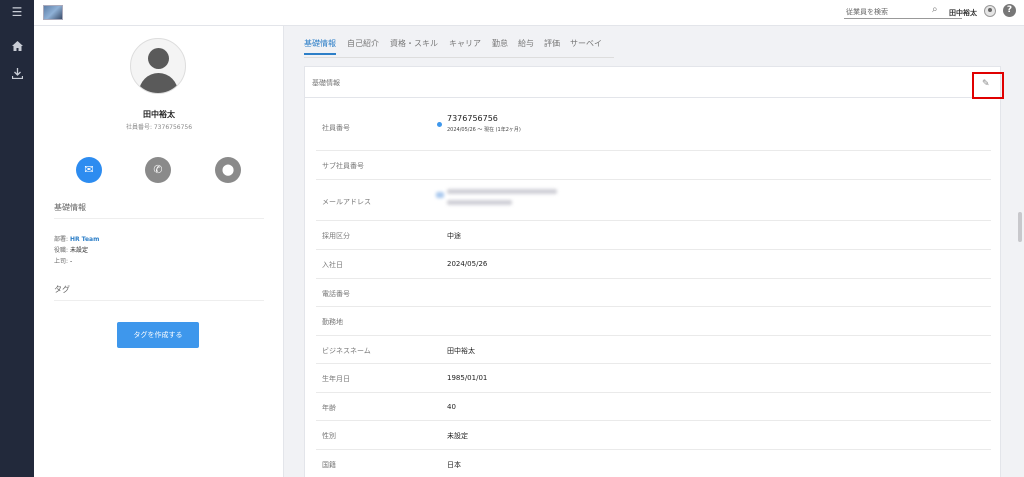 This screenshot has width=1024, height=477. Describe the element at coordinates (158, 335) in the screenshot. I see `create-tag-button: タグを作成する` at that location.